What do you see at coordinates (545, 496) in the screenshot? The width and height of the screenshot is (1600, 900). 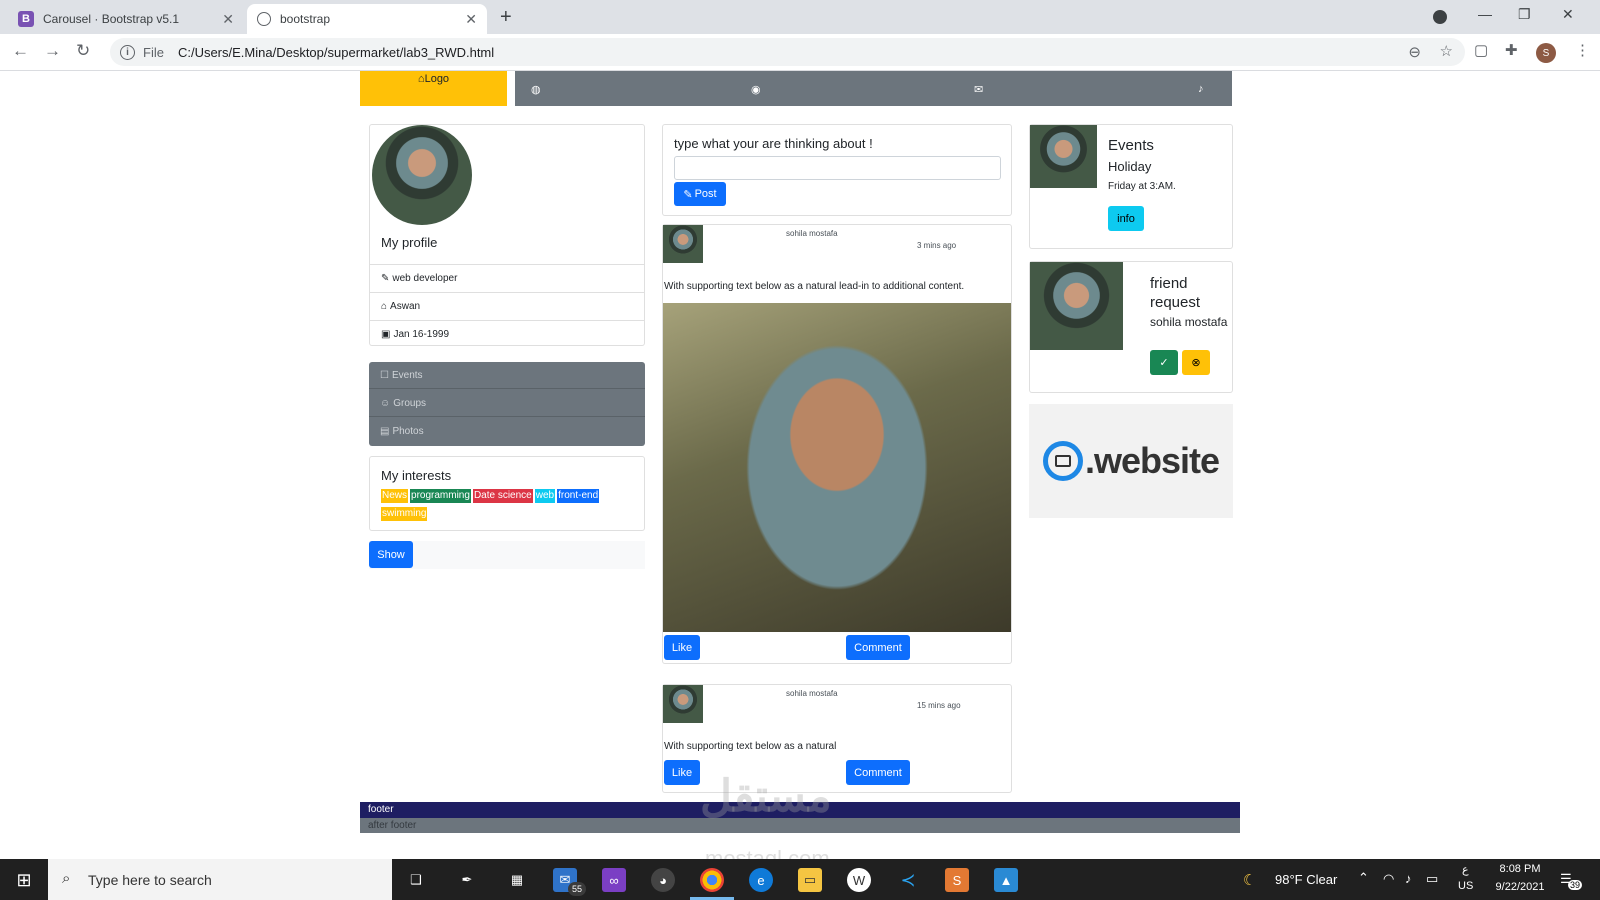 I see `interest-tag: web` at bounding box center [545, 496].